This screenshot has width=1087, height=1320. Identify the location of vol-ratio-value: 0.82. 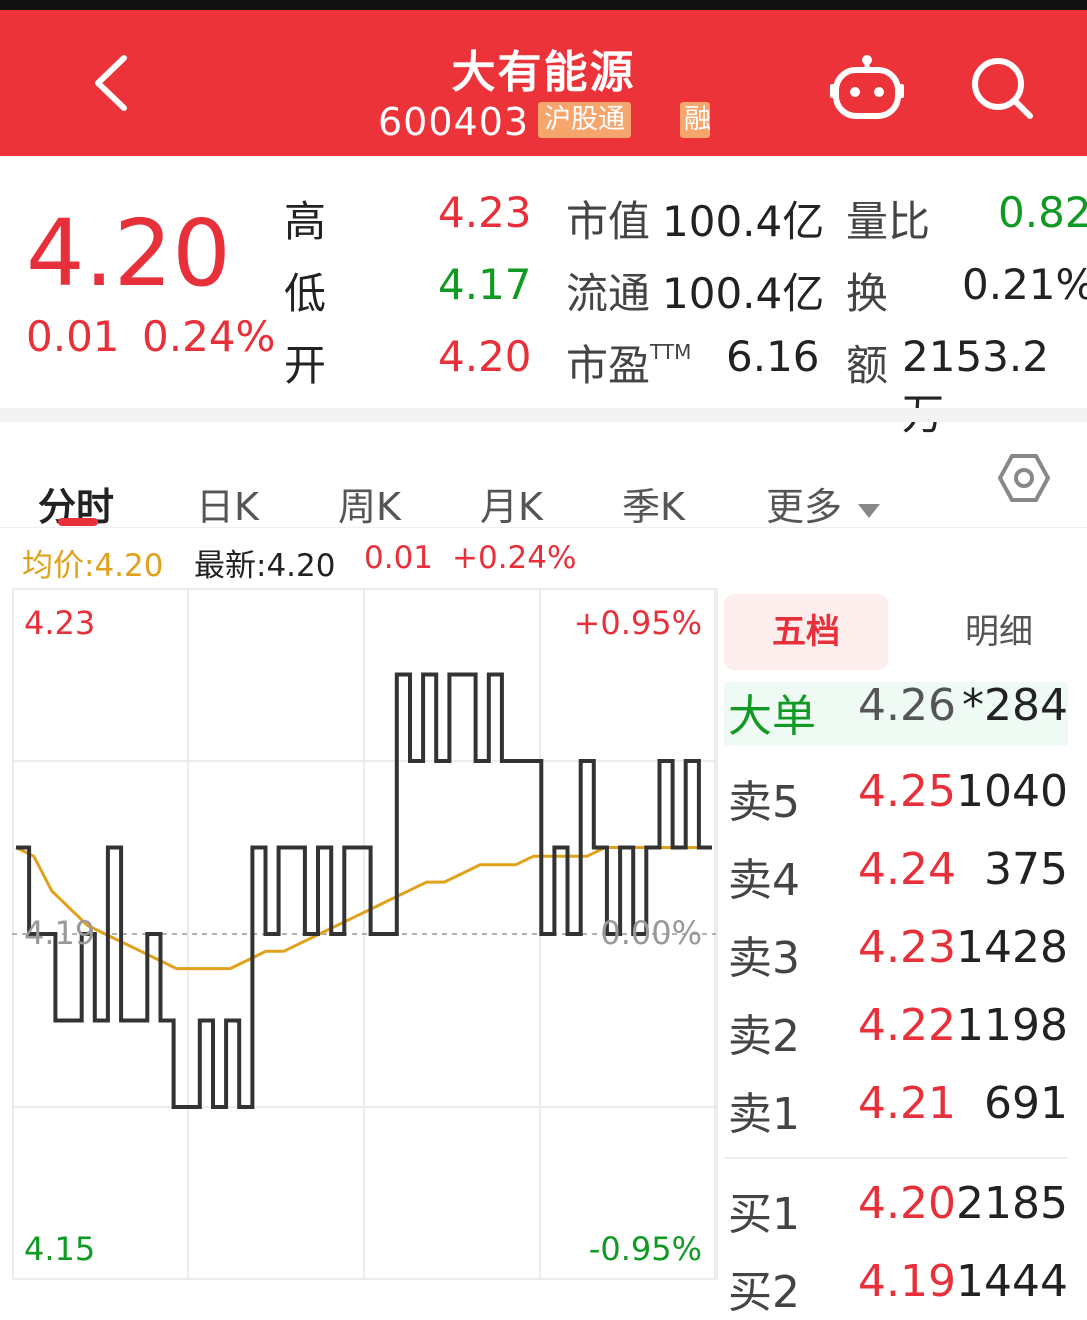
(1042, 212).